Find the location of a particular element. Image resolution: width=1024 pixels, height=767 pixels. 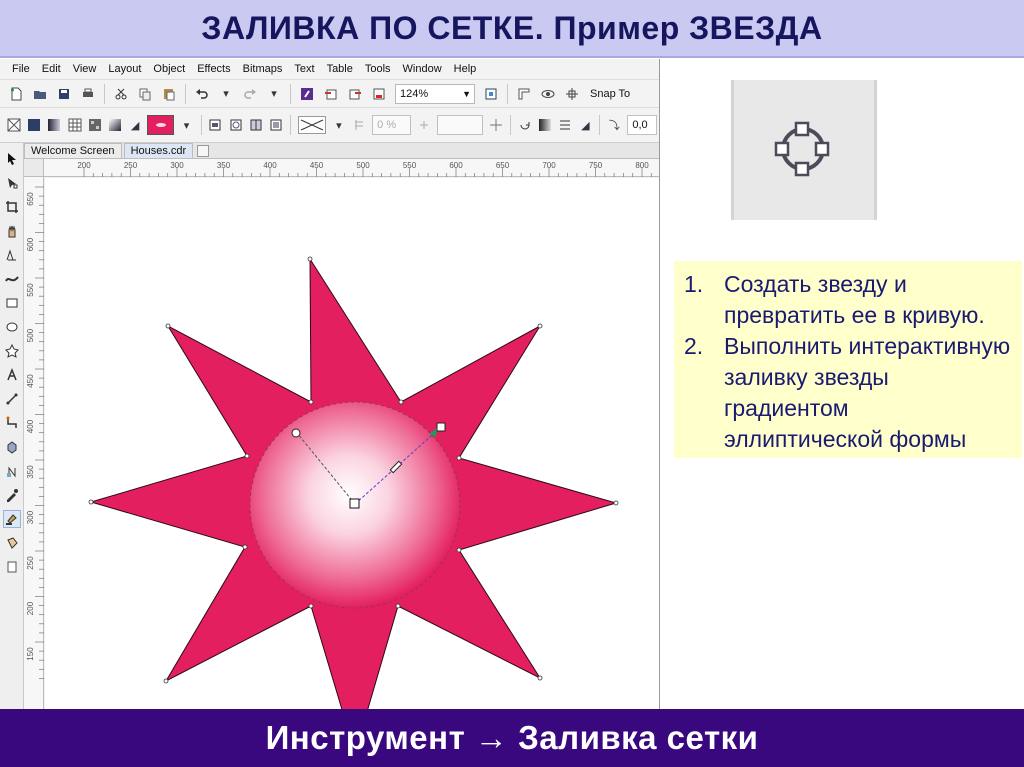

freehand-tool-icon is located at coordinates (12, 255).